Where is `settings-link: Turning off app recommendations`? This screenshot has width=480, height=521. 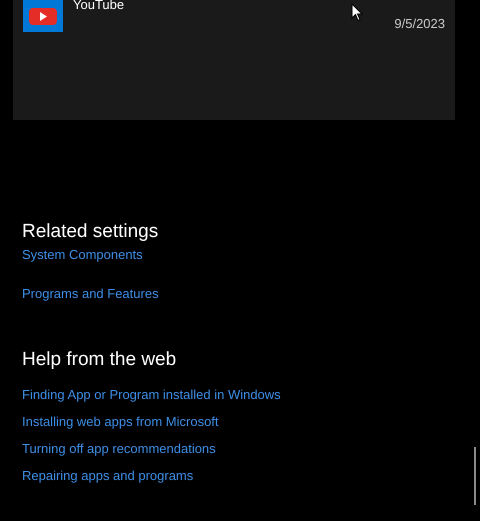 settings-link: Turning off app recommendations is located at coordinates (119, 448).